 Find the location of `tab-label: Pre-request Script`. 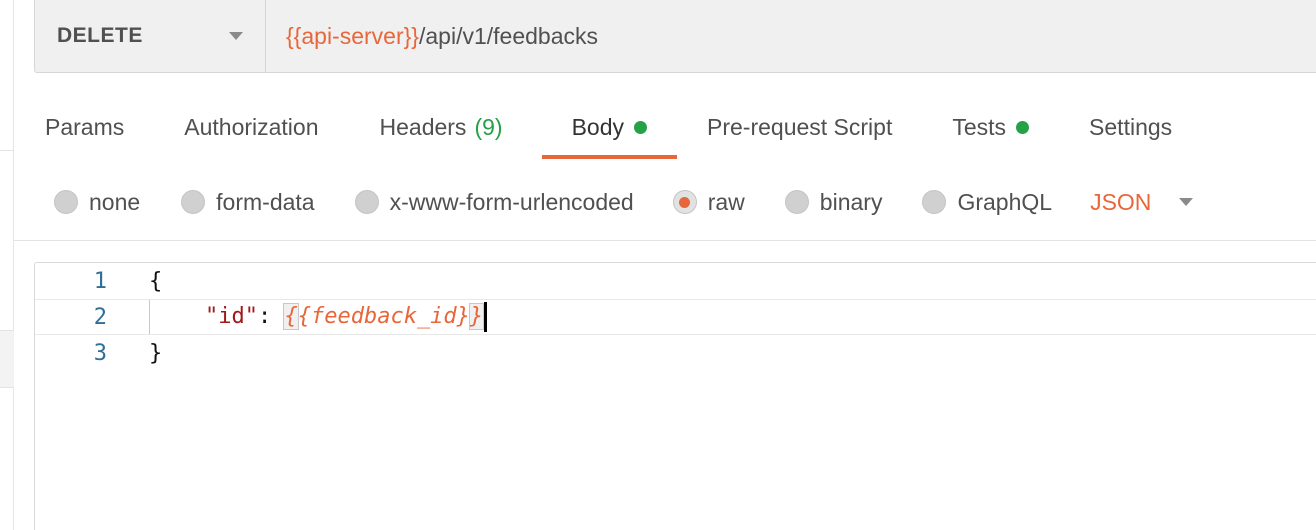

tab-label: Pre-request Script is located at coordinates (800, 126).